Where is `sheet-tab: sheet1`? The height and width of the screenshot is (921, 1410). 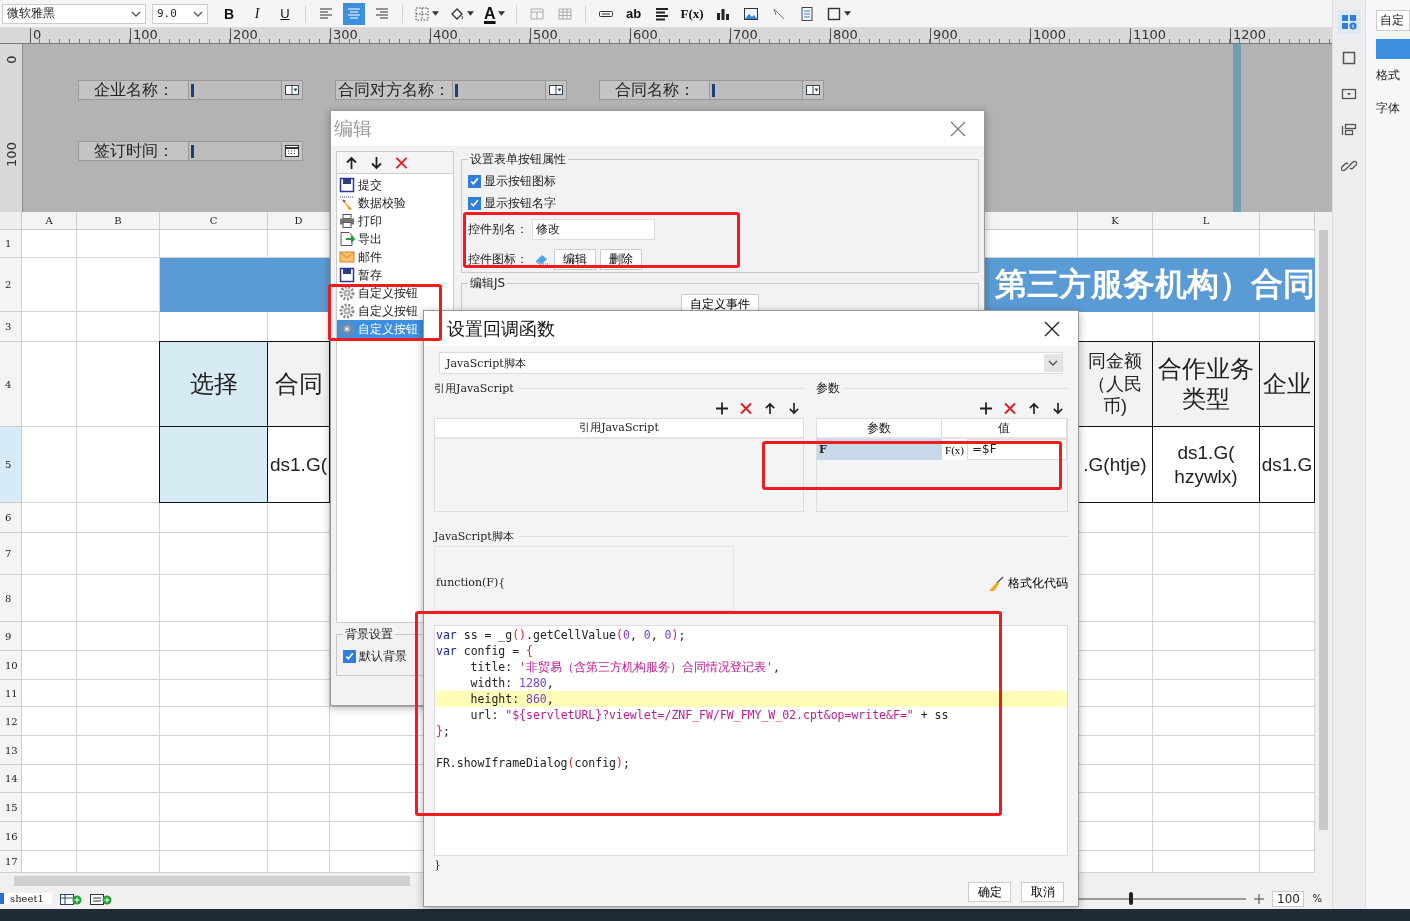 sheet-tab: sheet1 is located at coordinates (26, 898).